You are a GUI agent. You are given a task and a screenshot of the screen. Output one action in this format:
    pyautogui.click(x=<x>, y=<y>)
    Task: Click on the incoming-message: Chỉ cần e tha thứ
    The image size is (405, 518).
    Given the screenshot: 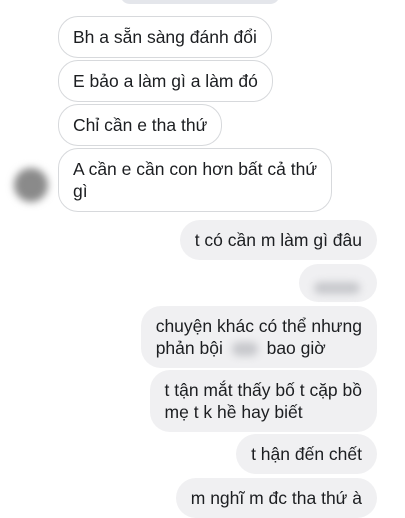 What is the action you would take?
    pyautogui.click(x=140, y=125)
    